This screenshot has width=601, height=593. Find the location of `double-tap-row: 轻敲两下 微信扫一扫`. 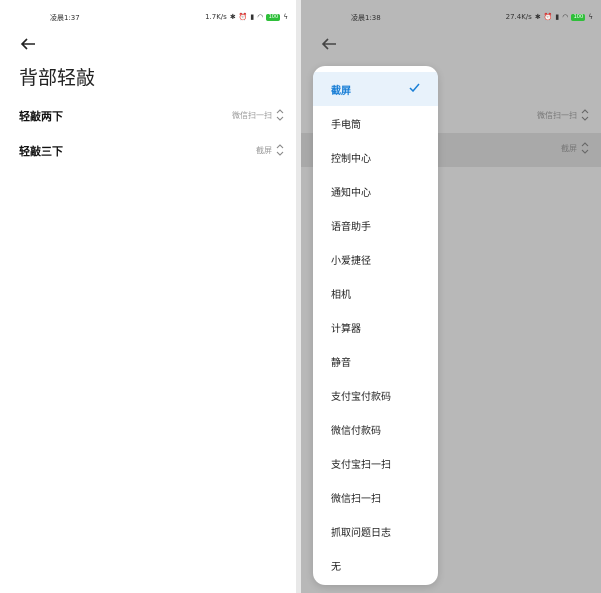

double-tap-row: 轻敲两下 微信扫一扫 is located at coordinates (148, 117).